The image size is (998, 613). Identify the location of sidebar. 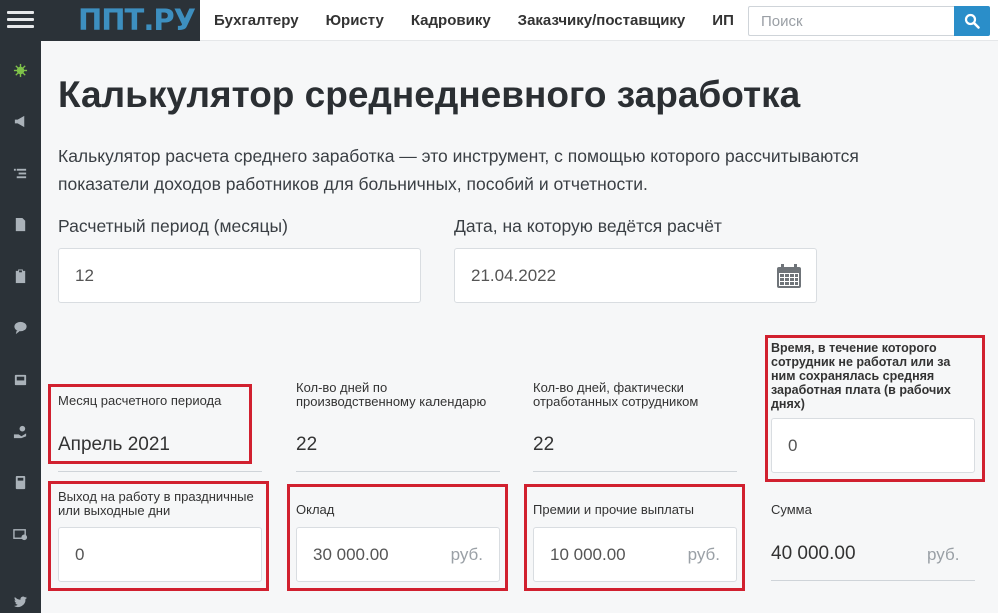
(20, 306).